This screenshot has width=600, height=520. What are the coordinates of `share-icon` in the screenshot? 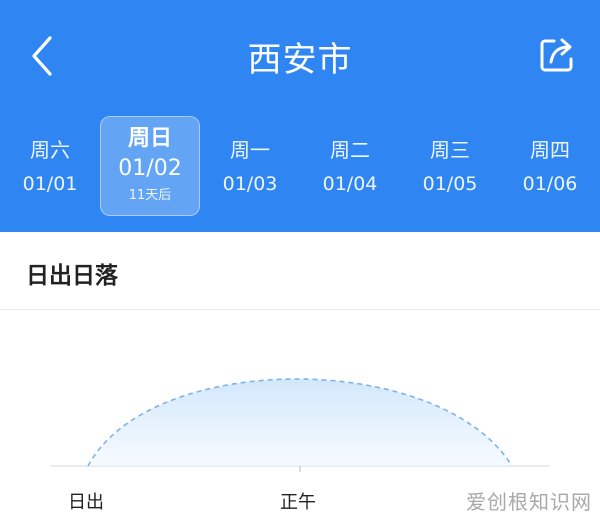 It's located at (556, 55).